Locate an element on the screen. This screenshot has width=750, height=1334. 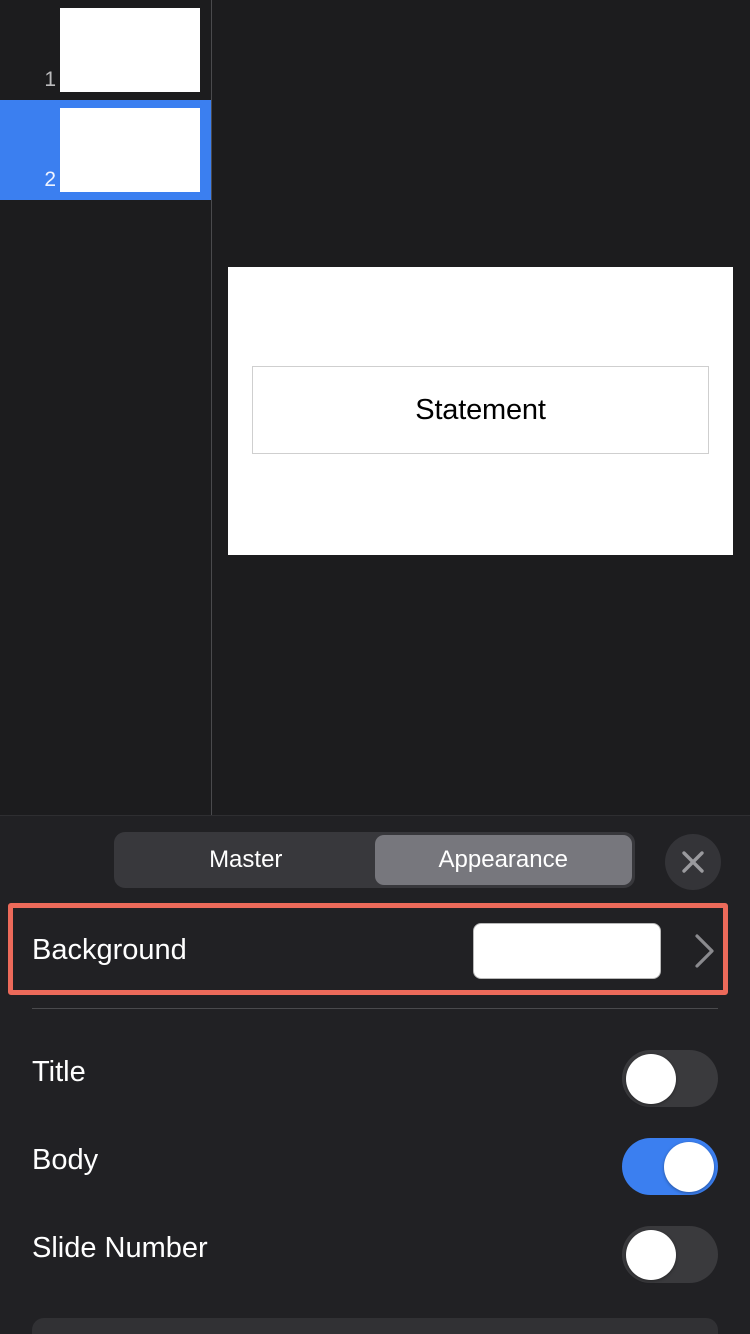
tab-appearance: Appearance is located at coordinates (503, 860).